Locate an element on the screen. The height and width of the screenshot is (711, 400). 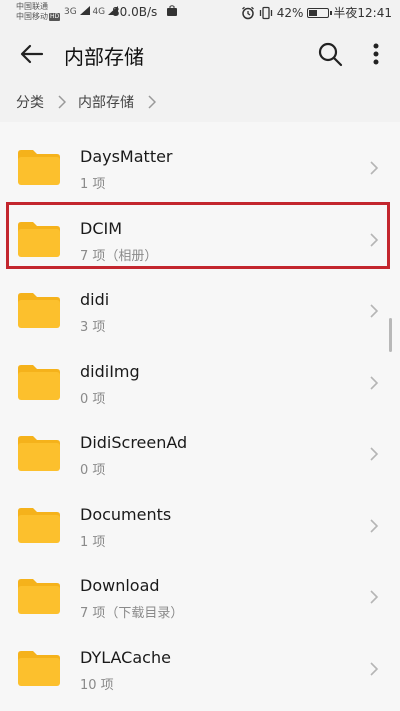
file-name: didi is located at coordinates (95, 299).